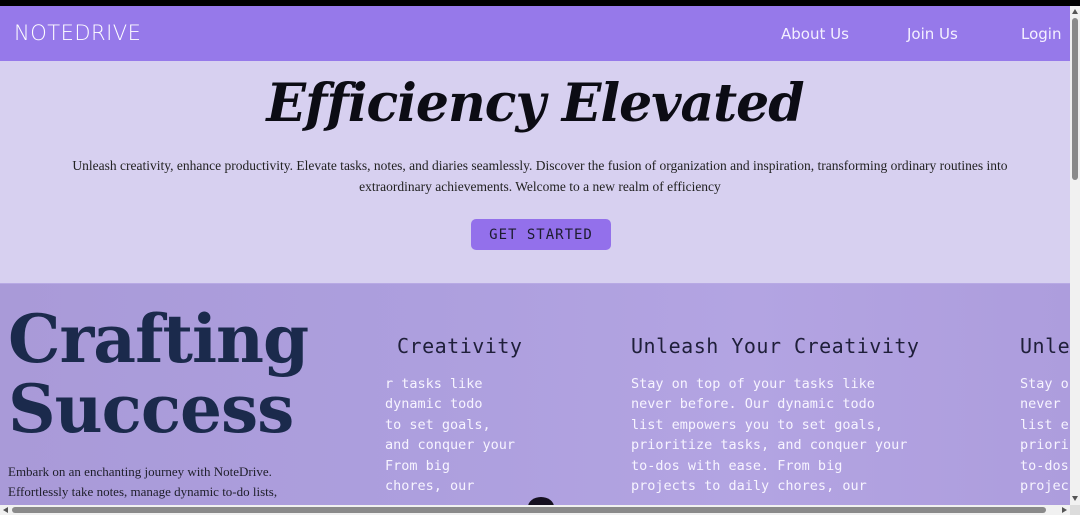 The image size is (1080, 519). I want to click on scroll-right-arrow-icon, so click(1064, 510).